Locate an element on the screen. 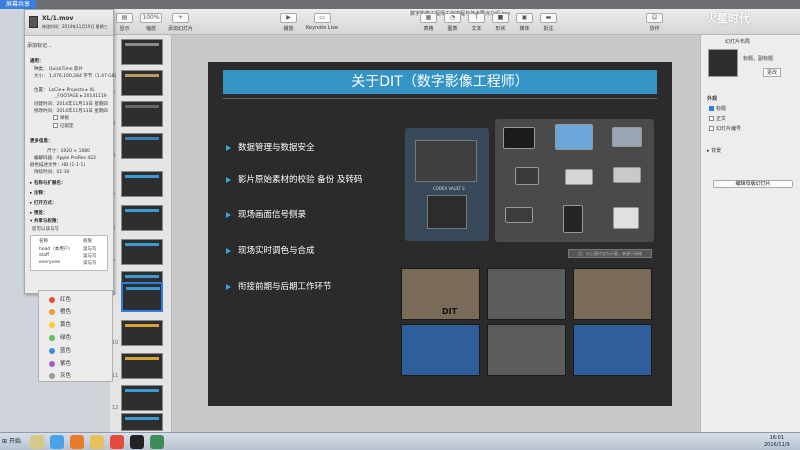 The width and height of the screenshot is (800, 450). title-checkbox: 标题 is located at coordinates (717, 108).